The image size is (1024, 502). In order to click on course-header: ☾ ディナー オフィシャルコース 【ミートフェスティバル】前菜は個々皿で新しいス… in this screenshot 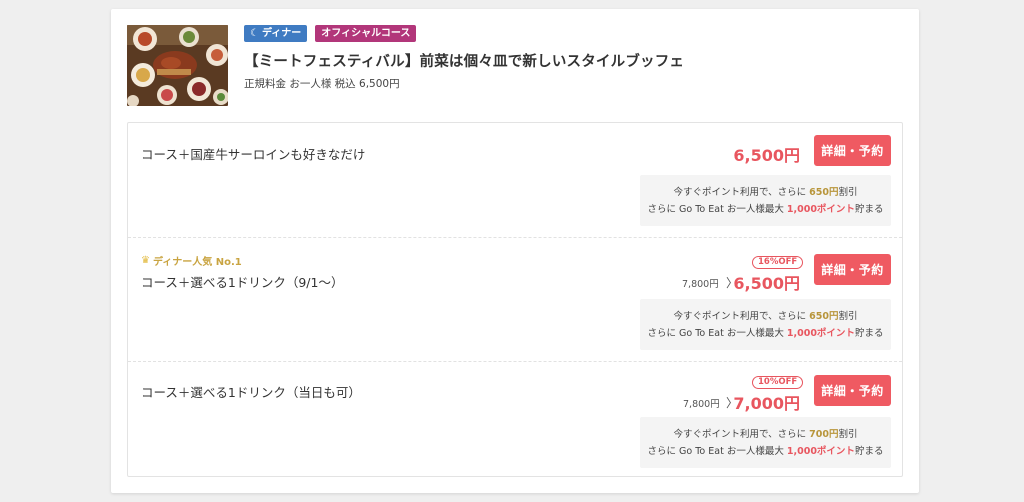, I will do `click(515, 66)`.